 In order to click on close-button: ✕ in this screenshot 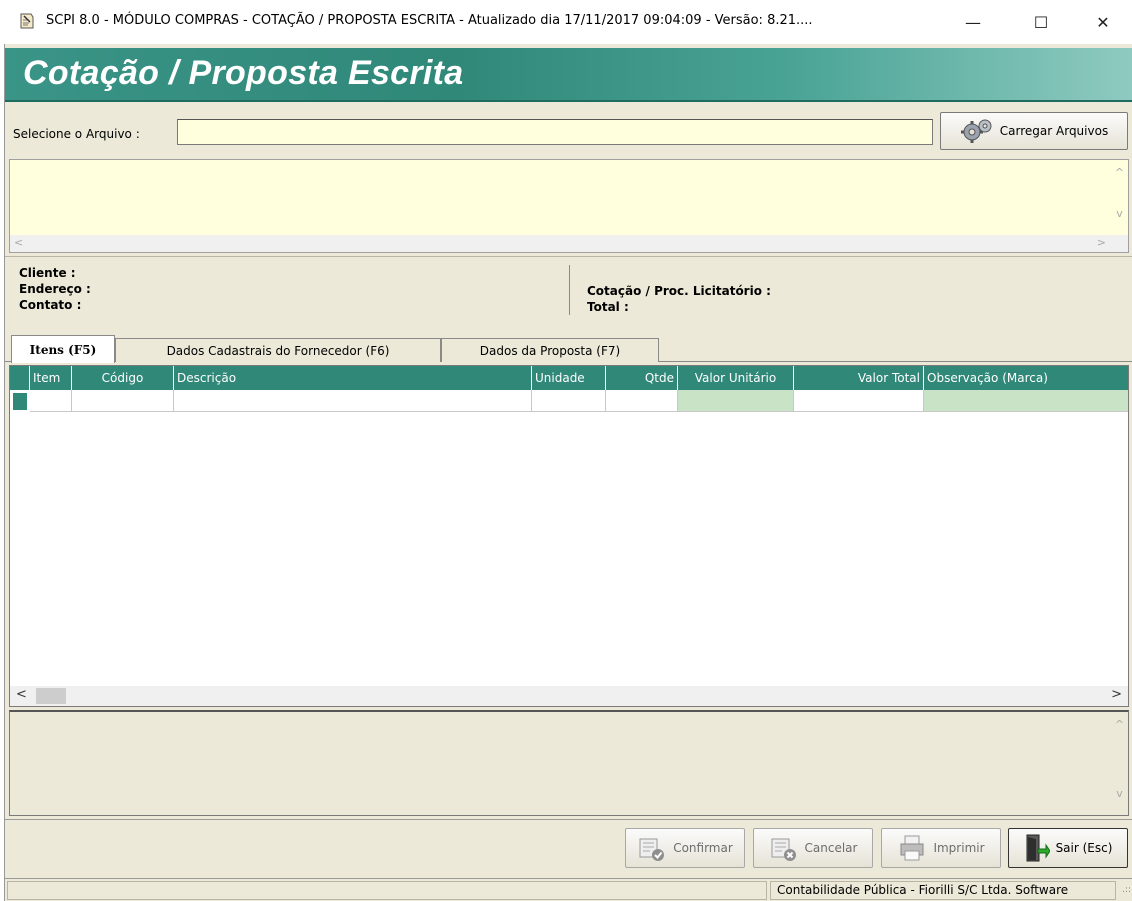, I will do `click(1103, 22)`.